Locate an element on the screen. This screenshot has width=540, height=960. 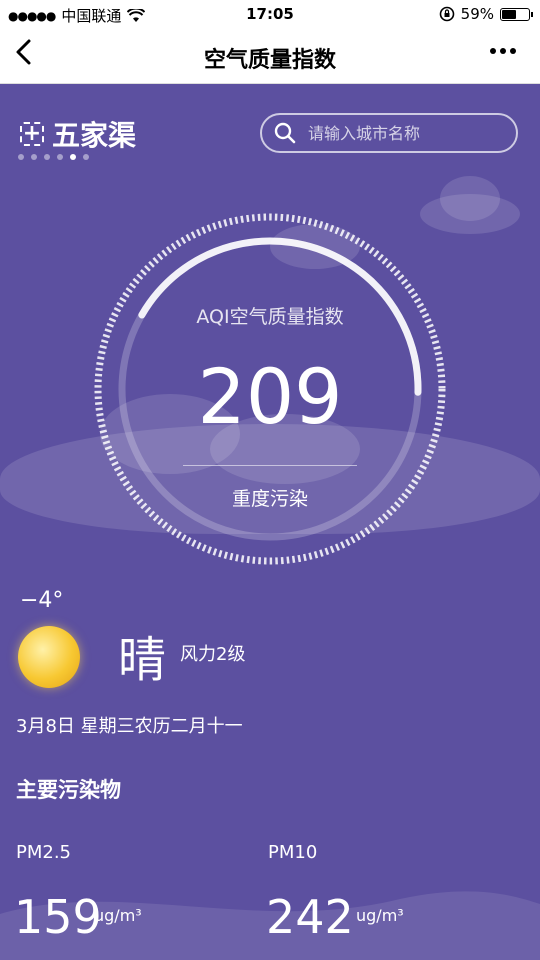
status-right: 59% is located at coordinates (486, 14).